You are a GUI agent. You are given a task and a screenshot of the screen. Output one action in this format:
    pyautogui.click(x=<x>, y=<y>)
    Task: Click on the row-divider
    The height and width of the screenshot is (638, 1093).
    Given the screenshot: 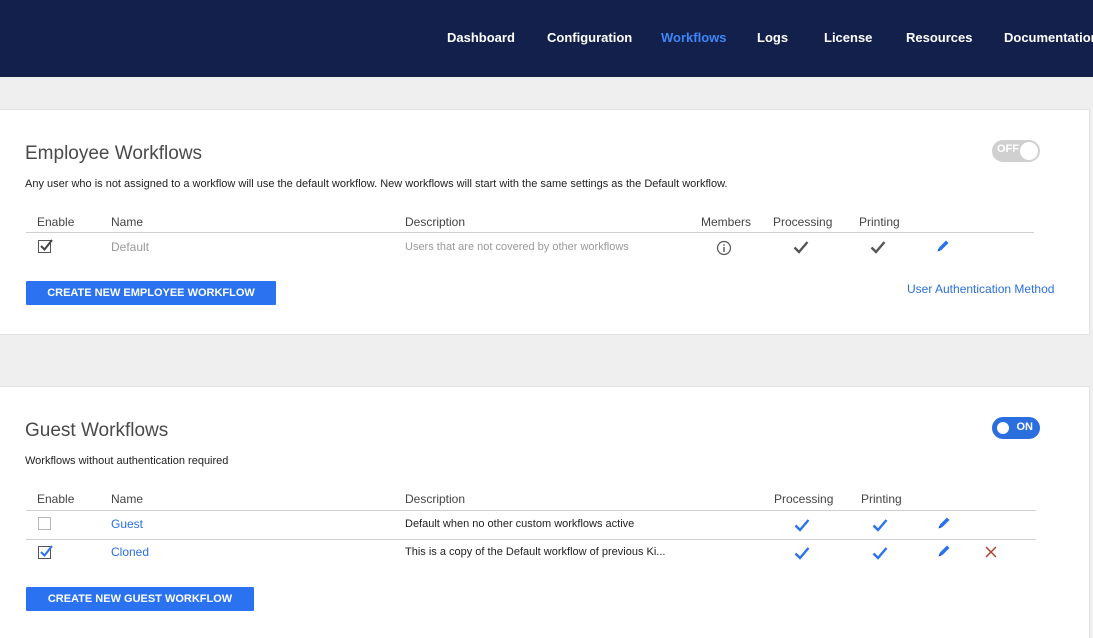 What is the action you would take?
    pyautogui.click(x=531, y=539)
    